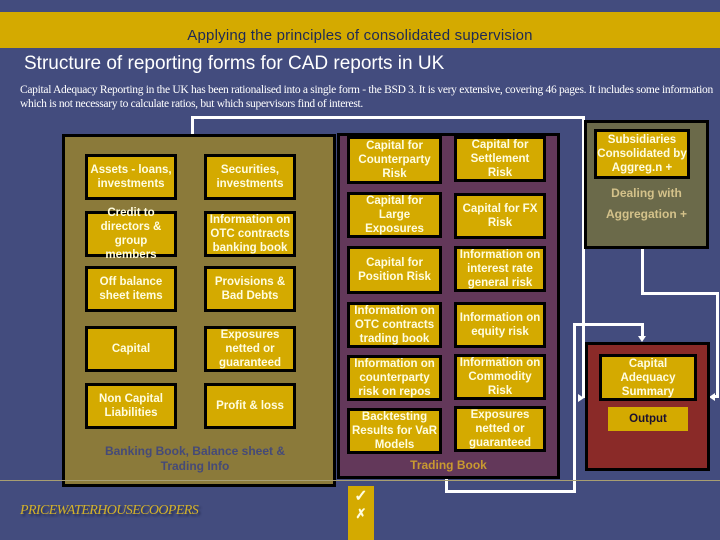 The width and height of the screenshot is (720, 540). Describe the element at coordinates (646, 193) in the screenshot. I see `subsidiaries-caption-line1: Dealing with` at that location.